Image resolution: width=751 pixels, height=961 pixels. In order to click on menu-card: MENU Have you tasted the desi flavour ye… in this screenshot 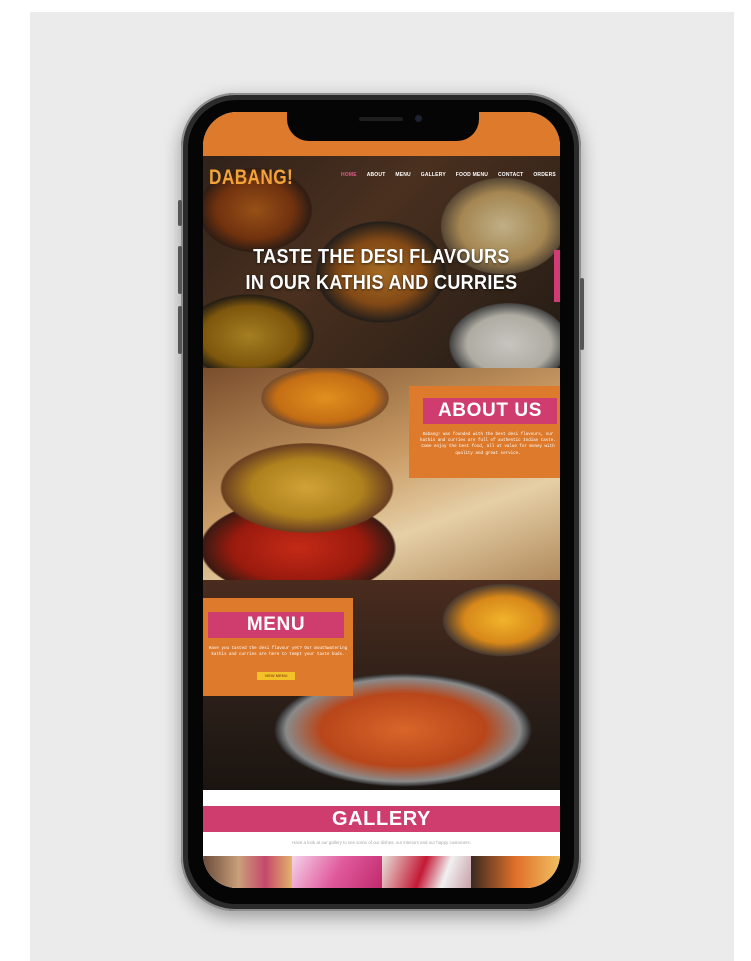, I will do `click(278, 647)`.